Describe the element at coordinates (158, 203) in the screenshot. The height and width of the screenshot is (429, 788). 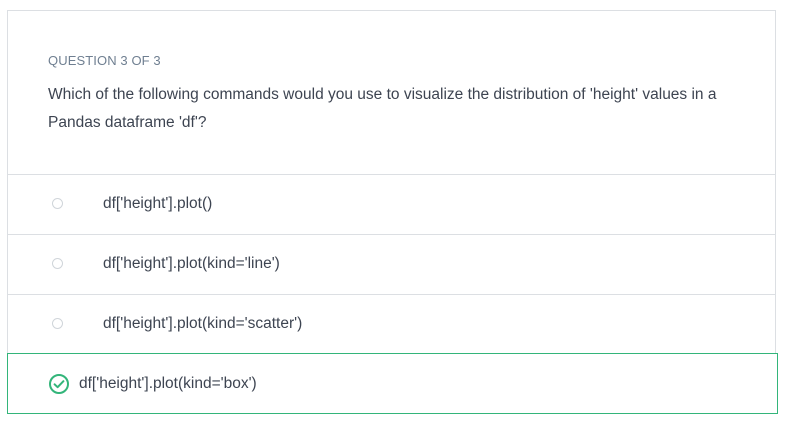
I see `answer-option-label: df['height'].plot()` at that location.